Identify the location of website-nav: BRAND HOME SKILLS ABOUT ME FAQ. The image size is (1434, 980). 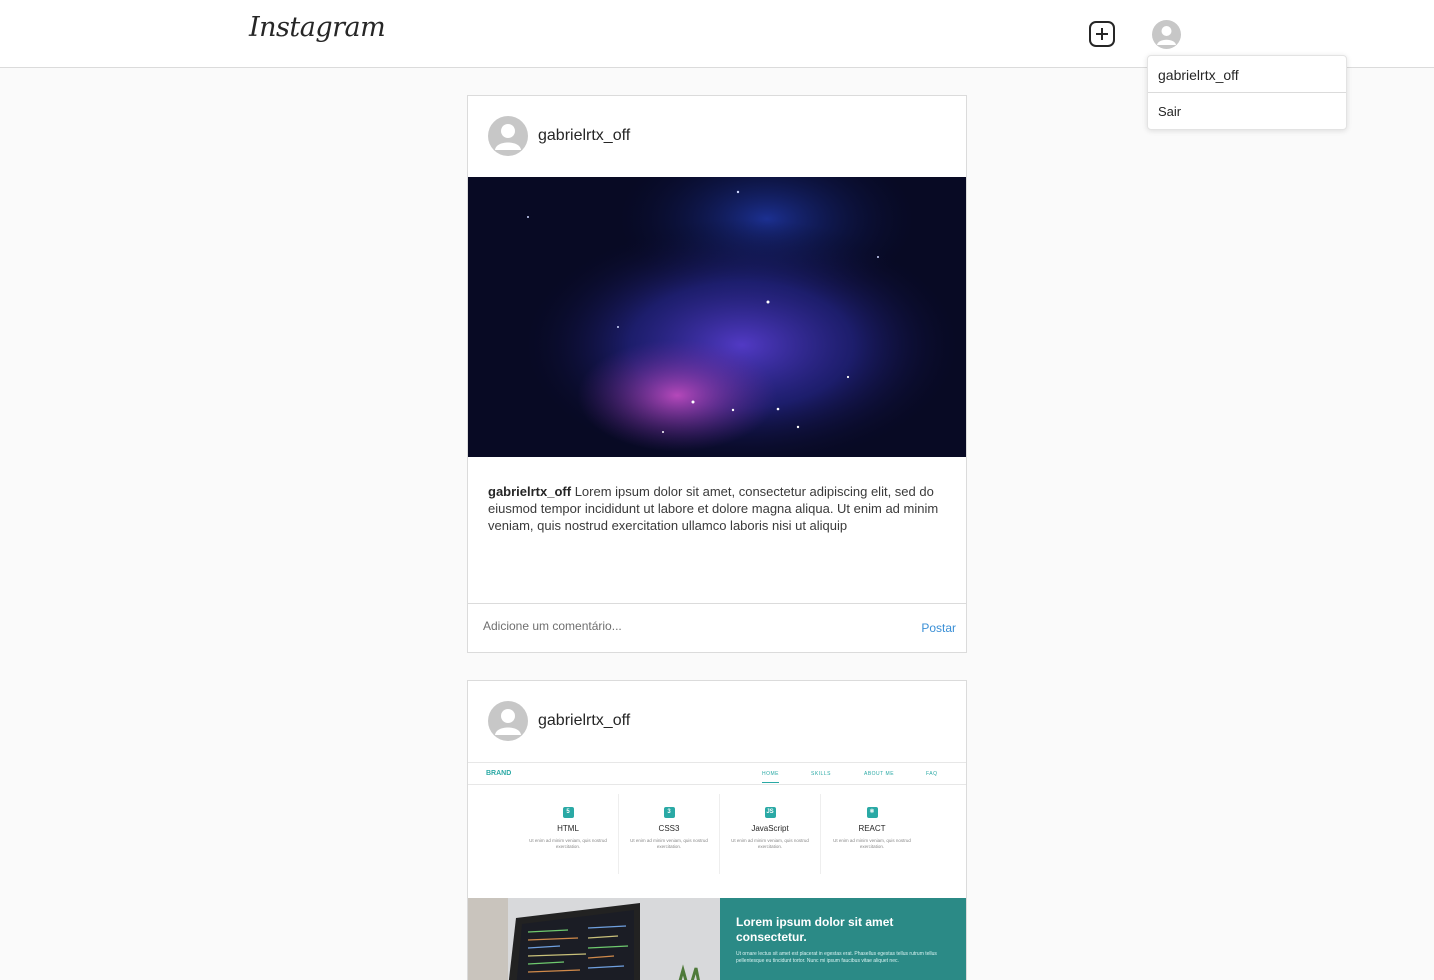
(717, 773).